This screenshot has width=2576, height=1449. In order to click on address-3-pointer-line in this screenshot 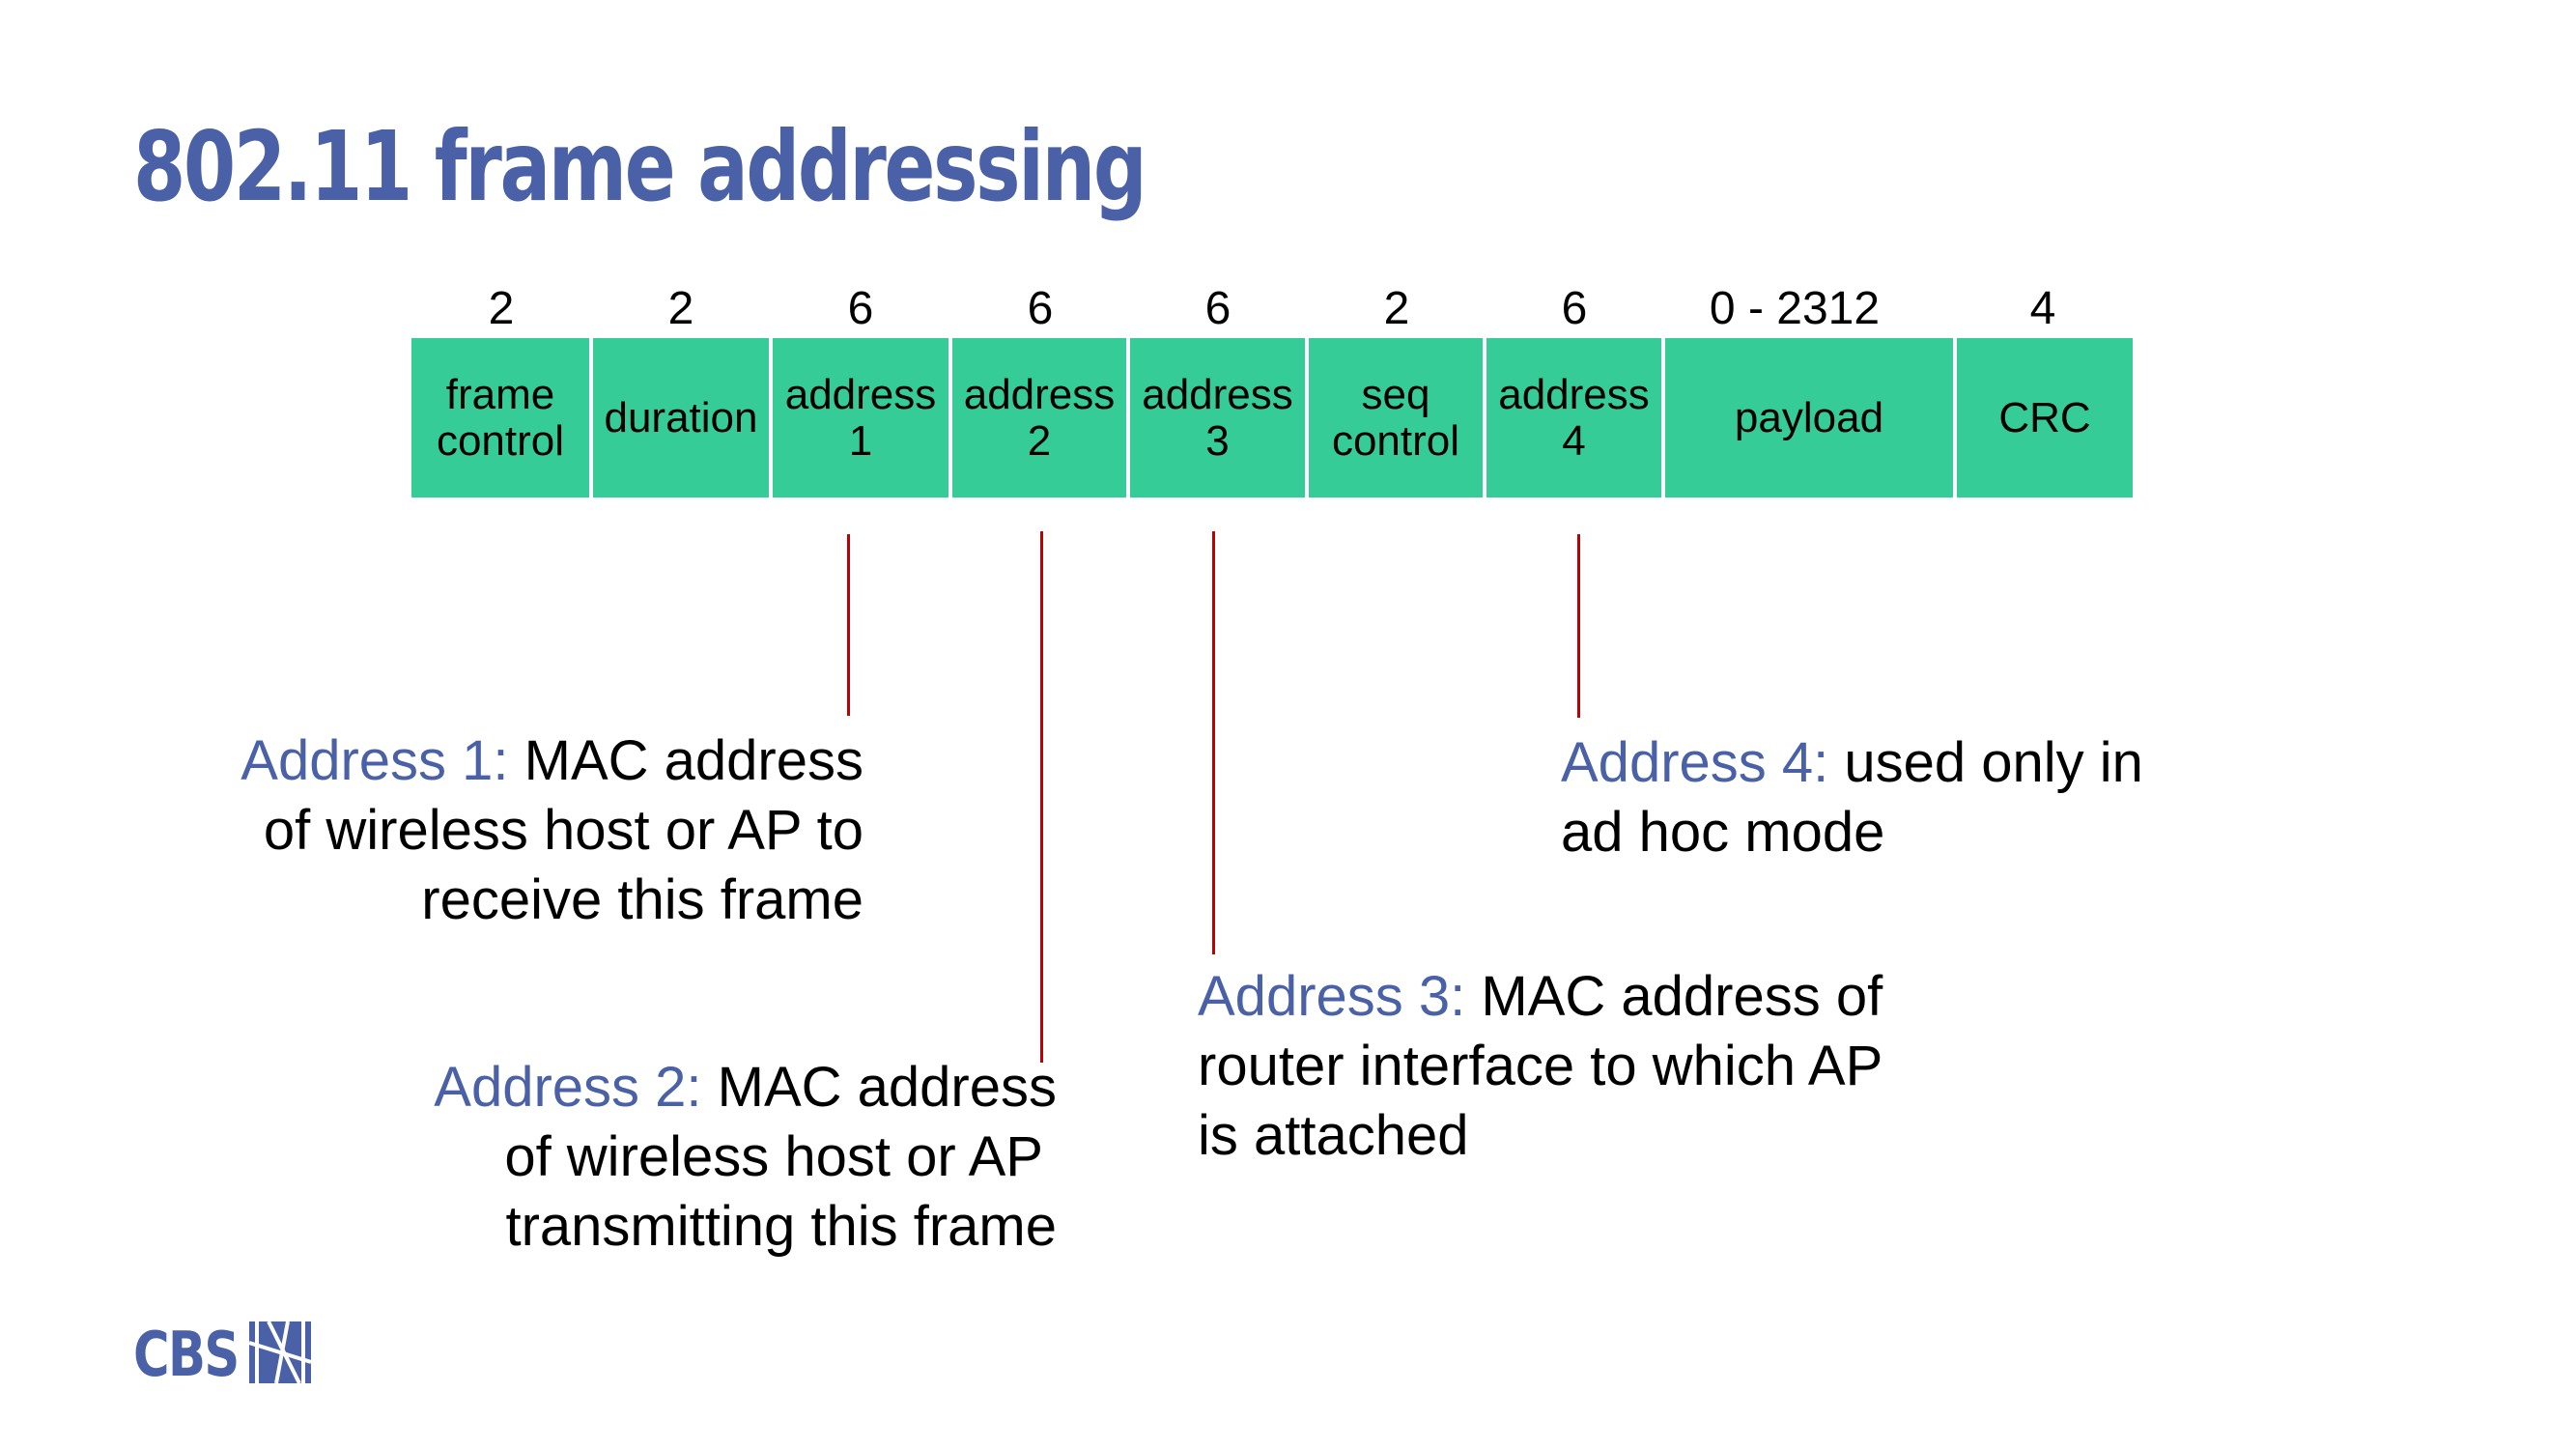, I will do `click(1213, 742)`.